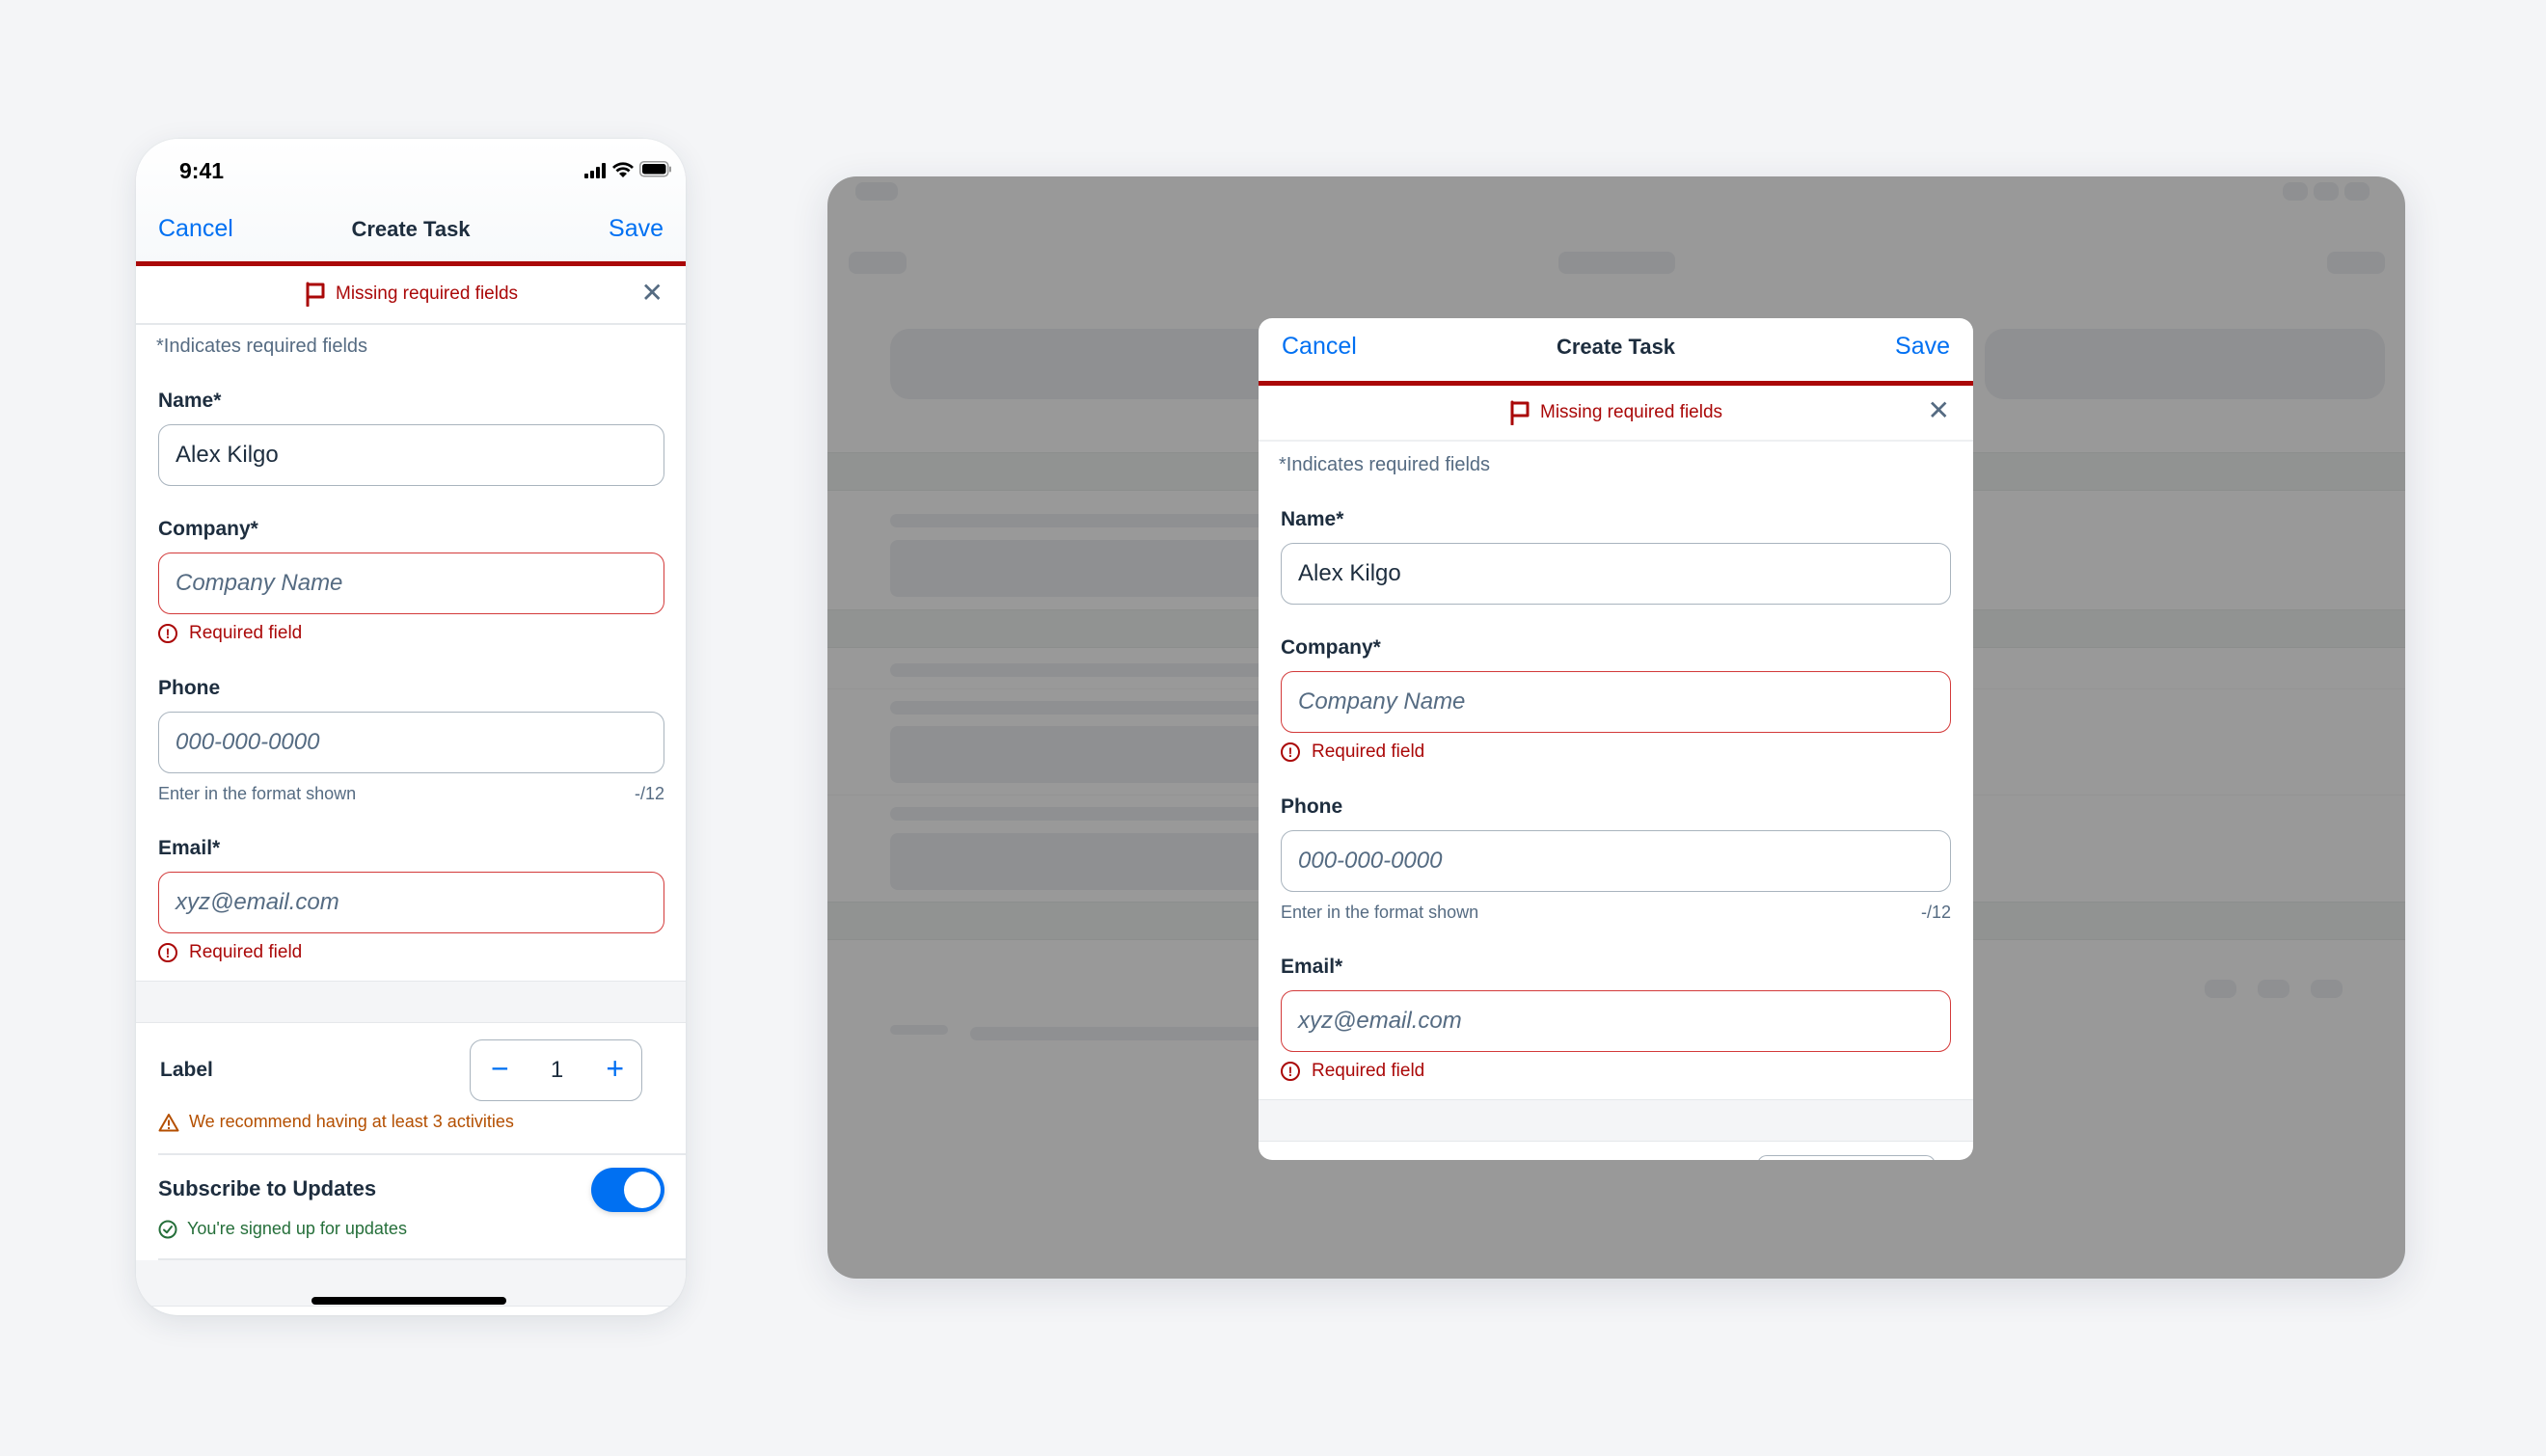 This screenshot has width=2546, height=1456. What do you see at coordinates (409, 1301) in the screenshot?
I see `home-indicator` at bounding box center [409, 1301].